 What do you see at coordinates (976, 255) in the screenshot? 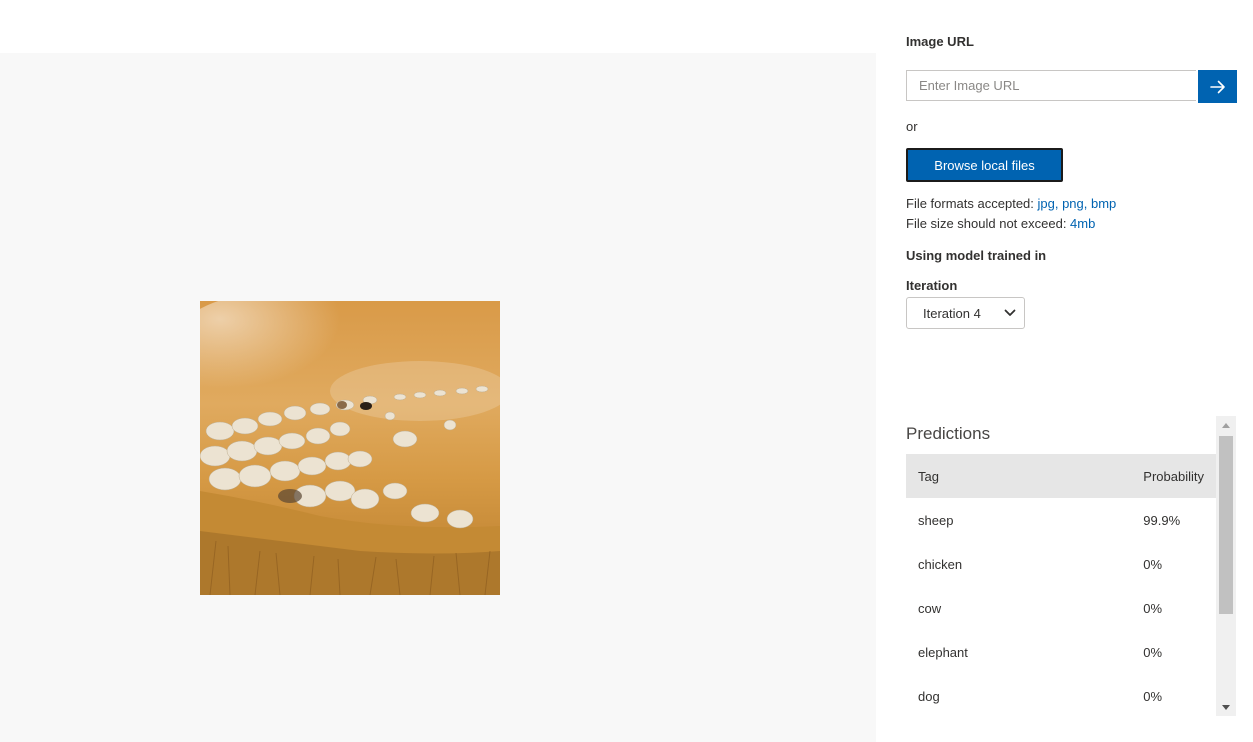
I see `model-label: Using model trained in` at bounding box center [976, 255].